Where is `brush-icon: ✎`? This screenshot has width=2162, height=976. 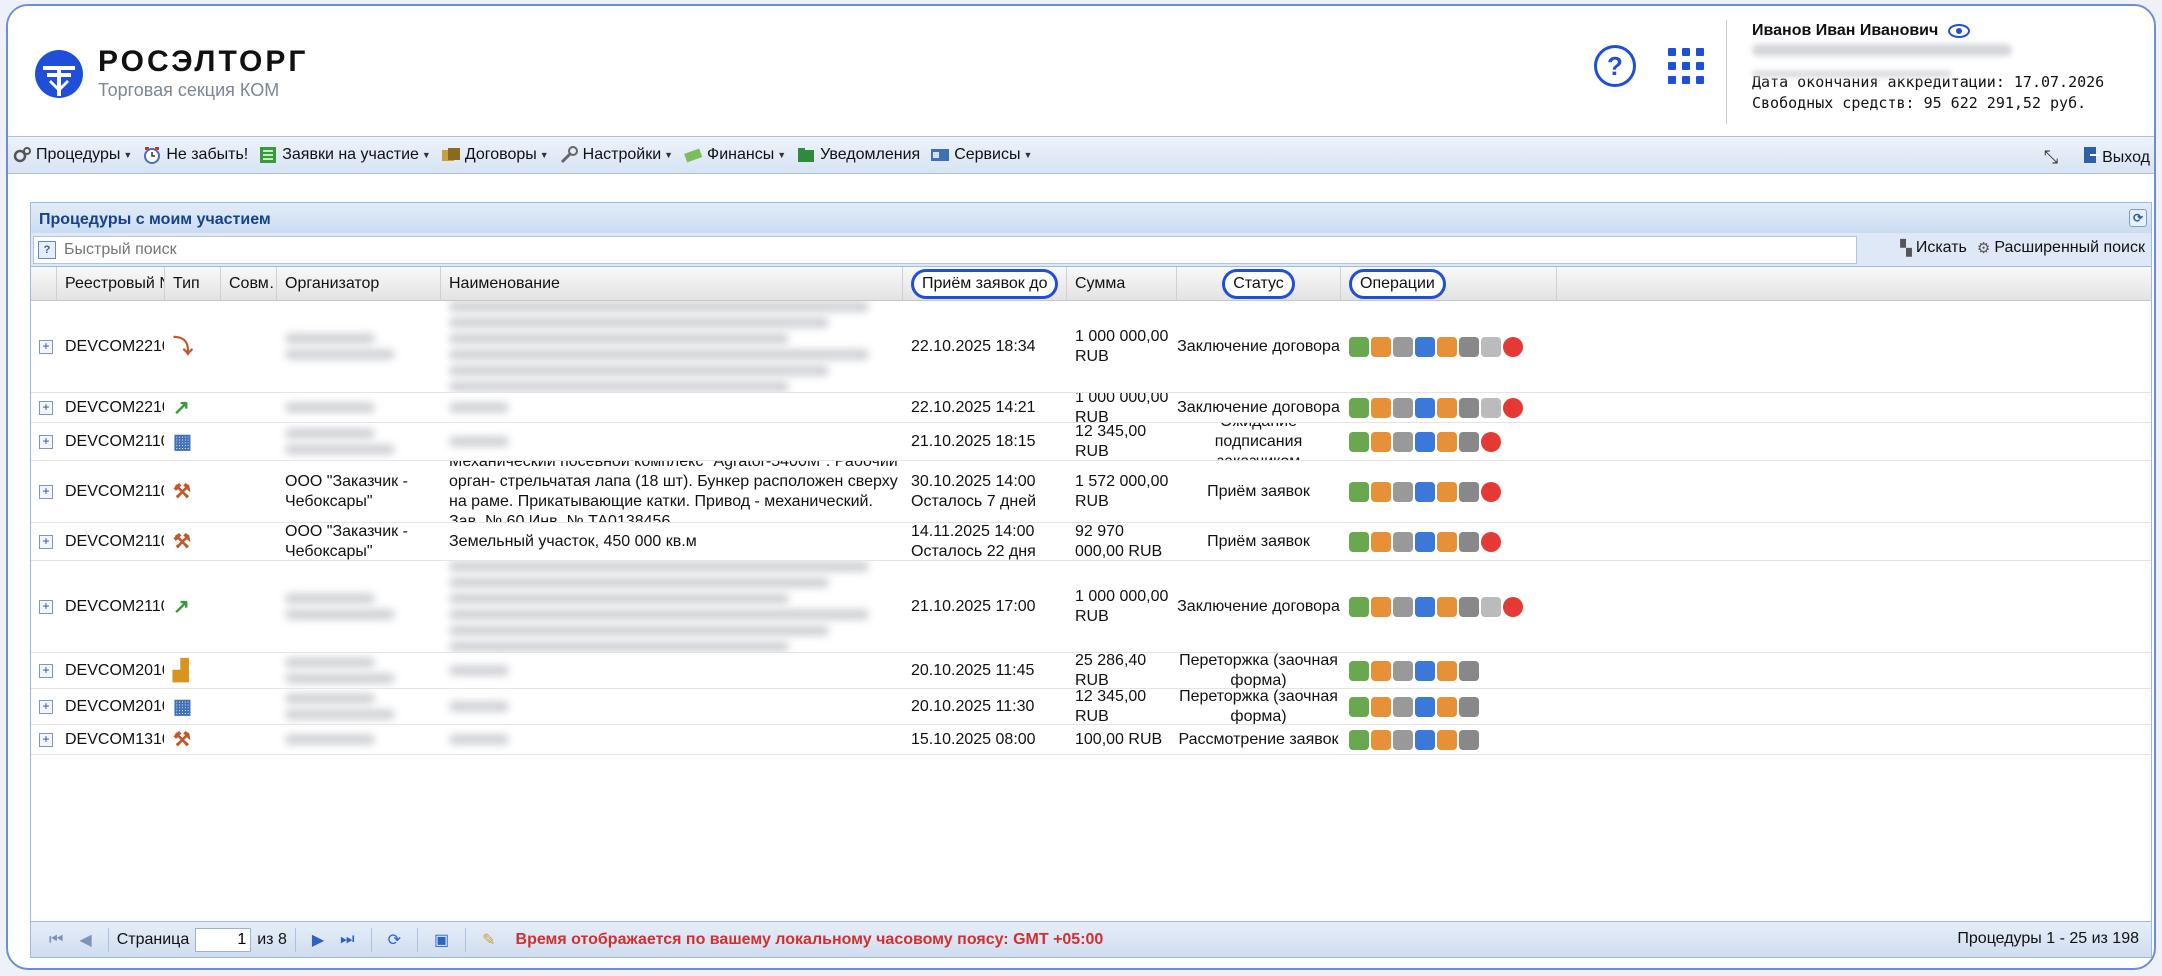
brush-icon: ✎ is located at coordinates (488, 940).